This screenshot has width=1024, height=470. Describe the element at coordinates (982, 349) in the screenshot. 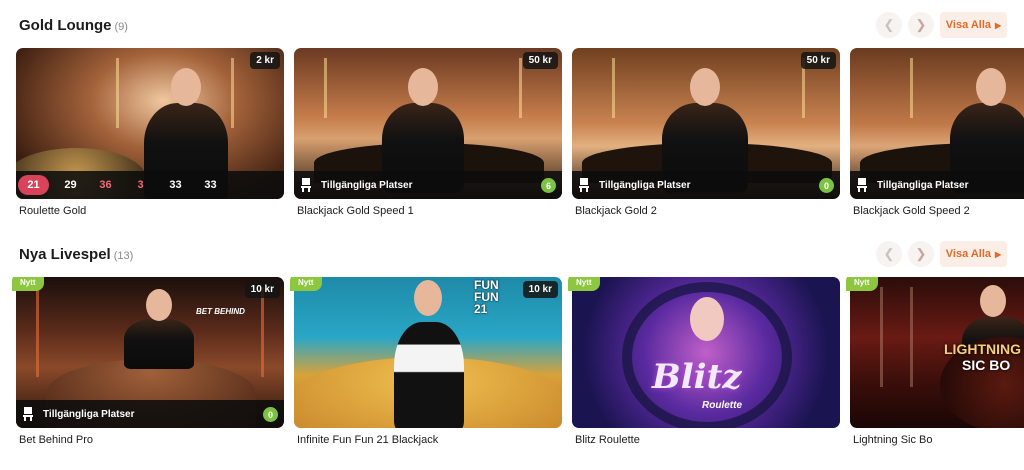

I see `game-logo: LIGHTNING` at that location.